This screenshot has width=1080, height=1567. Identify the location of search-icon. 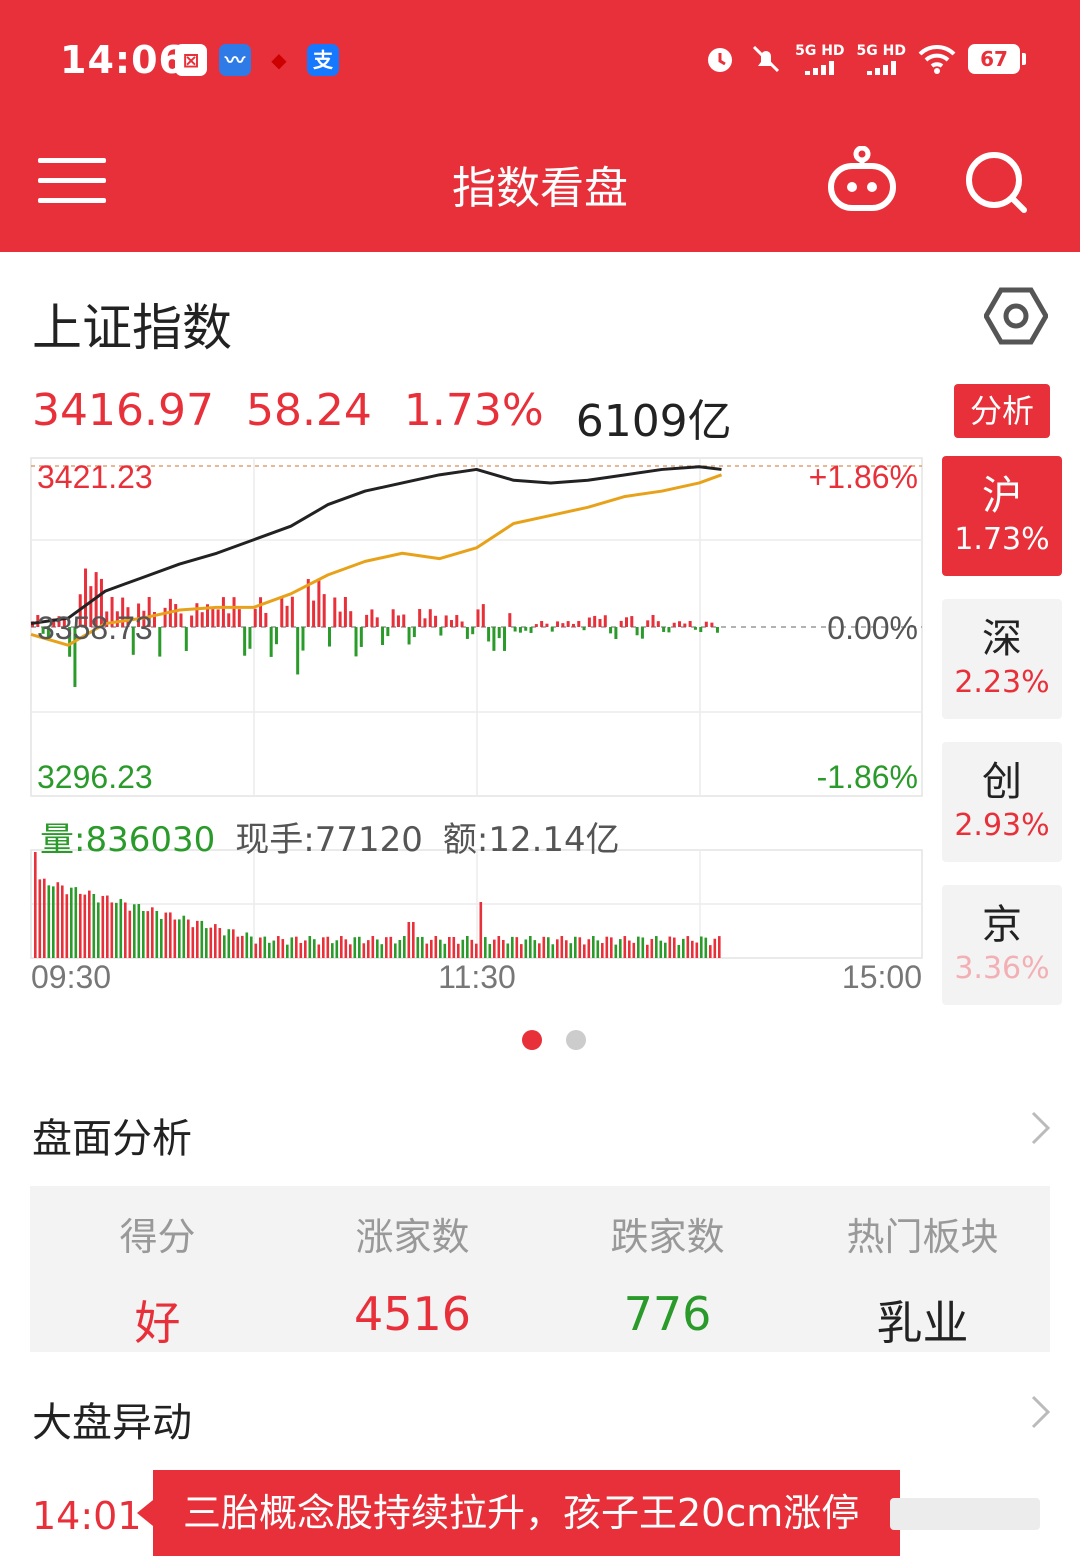
(996, 182).